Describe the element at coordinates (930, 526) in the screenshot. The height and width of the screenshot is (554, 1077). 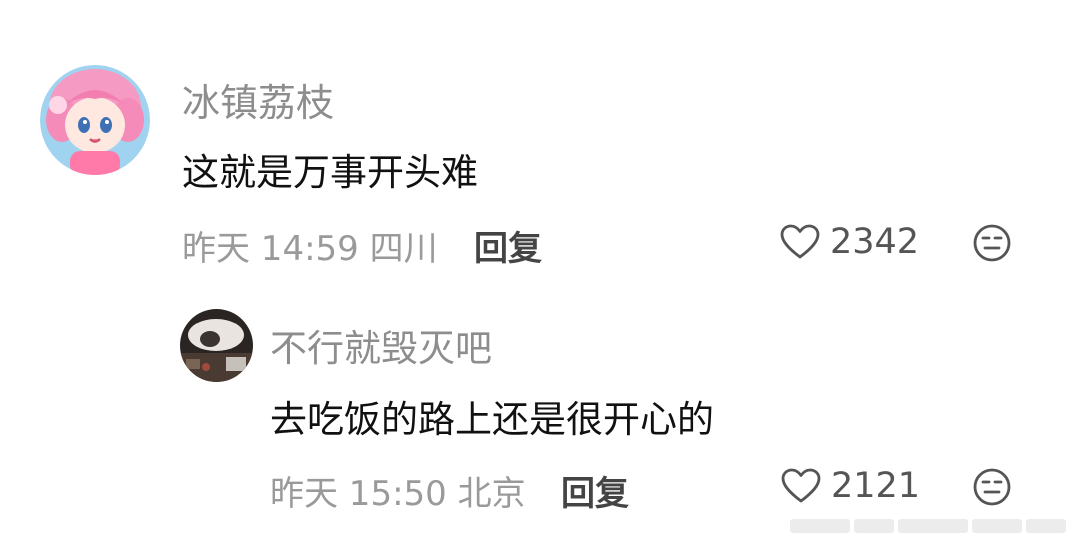
I see `watermark` at that location.